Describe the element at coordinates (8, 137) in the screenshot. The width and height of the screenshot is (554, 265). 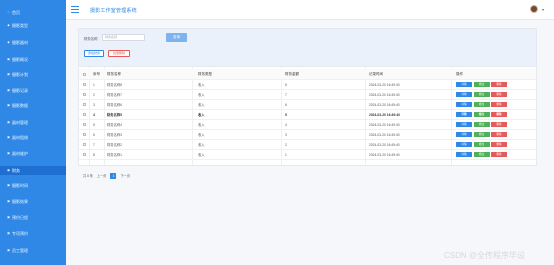
I see `borrow-icon: ▣` at that location.